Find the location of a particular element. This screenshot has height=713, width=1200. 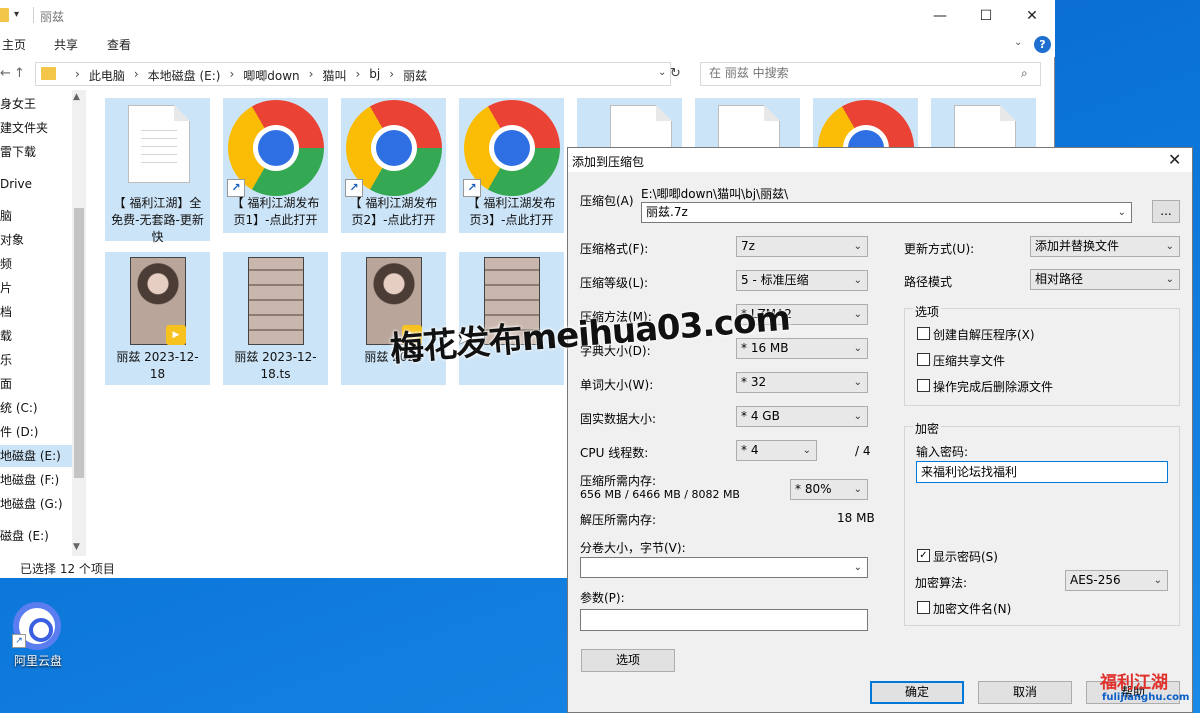

nav-item: 磁盘 (E:) is located at coordinates (36, 536).